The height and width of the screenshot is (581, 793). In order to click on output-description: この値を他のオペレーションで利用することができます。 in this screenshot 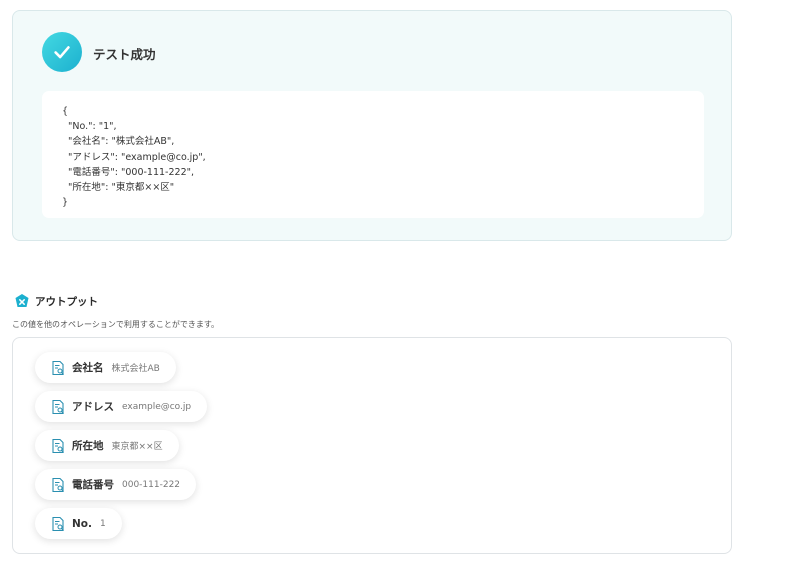, I will do `click(116, 324)`.